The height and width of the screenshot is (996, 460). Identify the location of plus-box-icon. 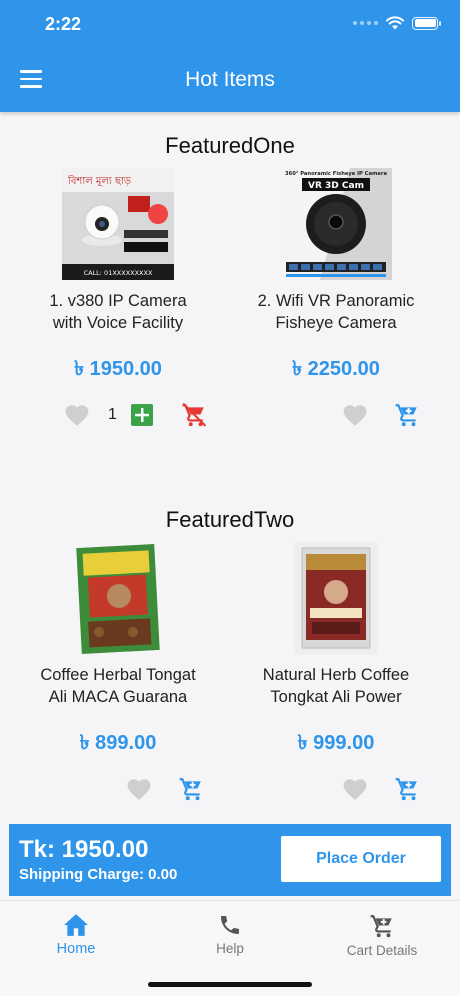
(141, 415).